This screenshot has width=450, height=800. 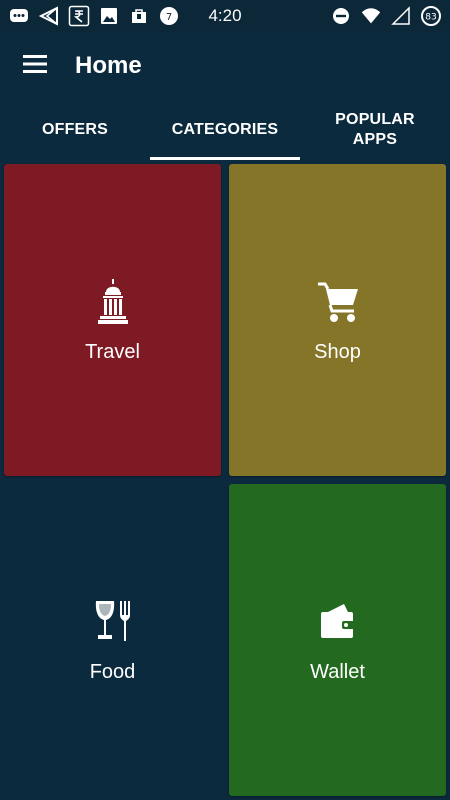 I want to click on image-icon, so click(x=109, y=16).